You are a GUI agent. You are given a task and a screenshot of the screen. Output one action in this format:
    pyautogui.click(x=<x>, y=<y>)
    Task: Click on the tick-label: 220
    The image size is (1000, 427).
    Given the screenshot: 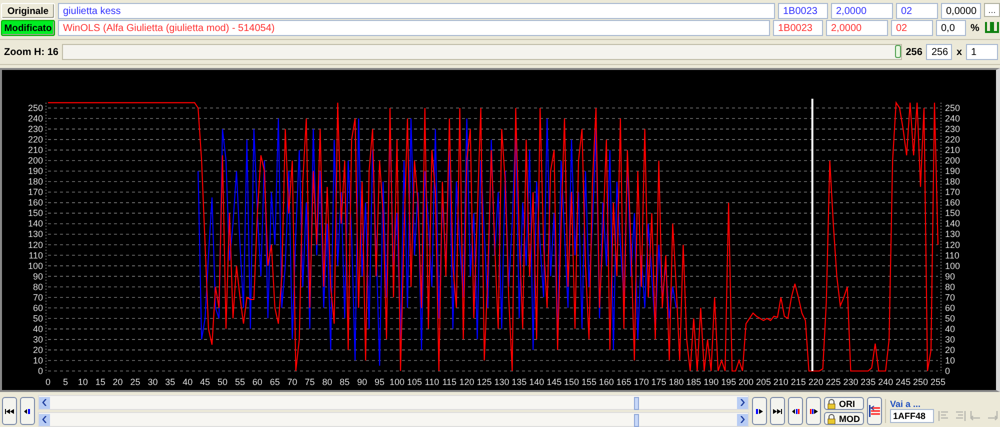 What is the action you would take?
    pyautogui.click(x=816, y=382)
    